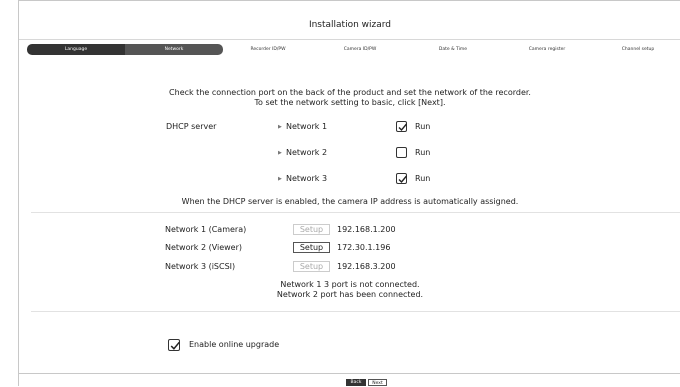  What do you see at coordinates (307, 152) in the screenshot?
I see `dhcp-network-2-label: Network 2` at bounding box center [307, 152].